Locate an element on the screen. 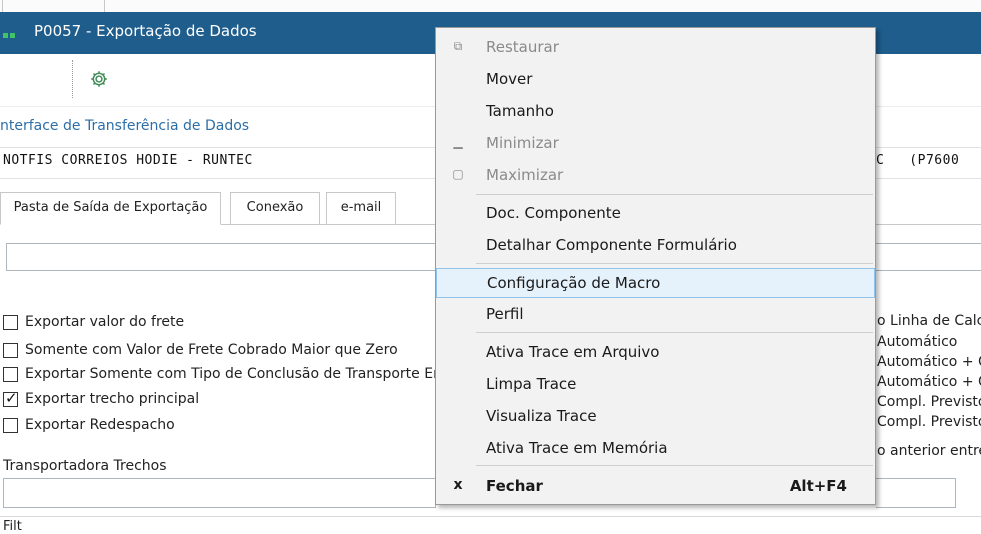 The image size is (981, 534). checkbox-label: Exportar Redespacho is located at coordinates (100, 425).